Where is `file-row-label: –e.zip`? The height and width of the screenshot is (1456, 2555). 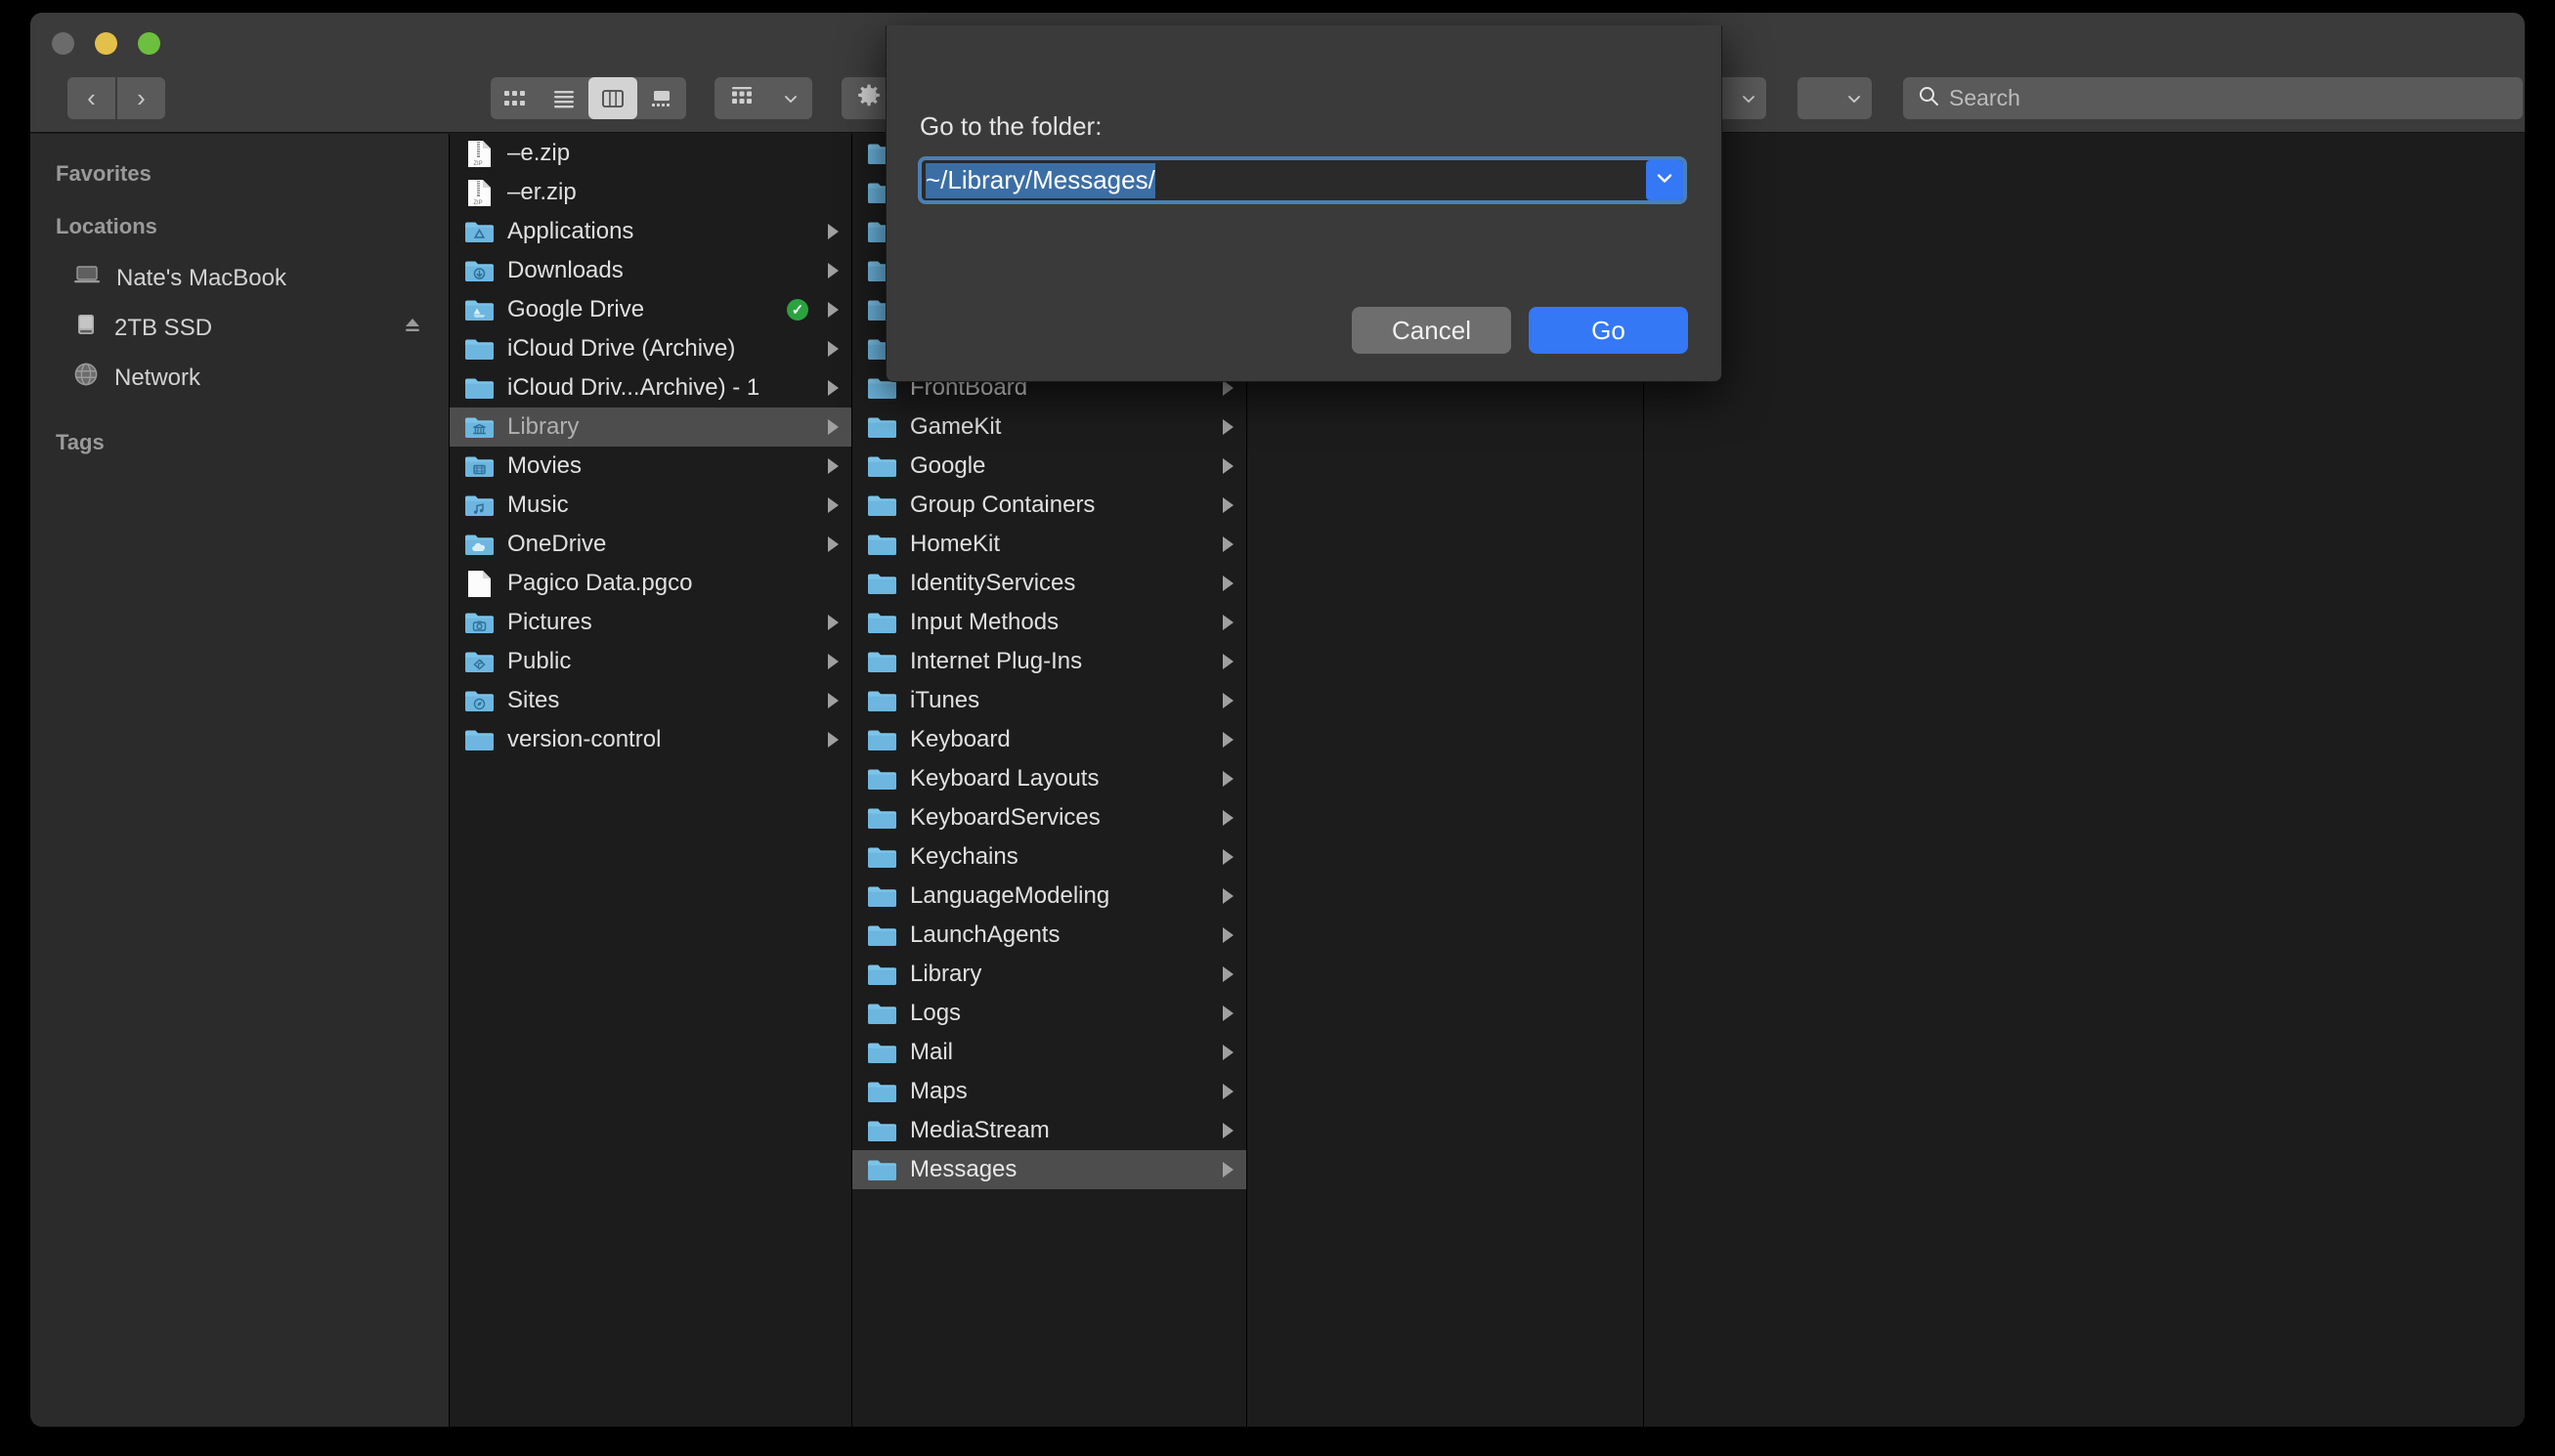 file-row-label: –e.zip is located at coordinates (539, 153).